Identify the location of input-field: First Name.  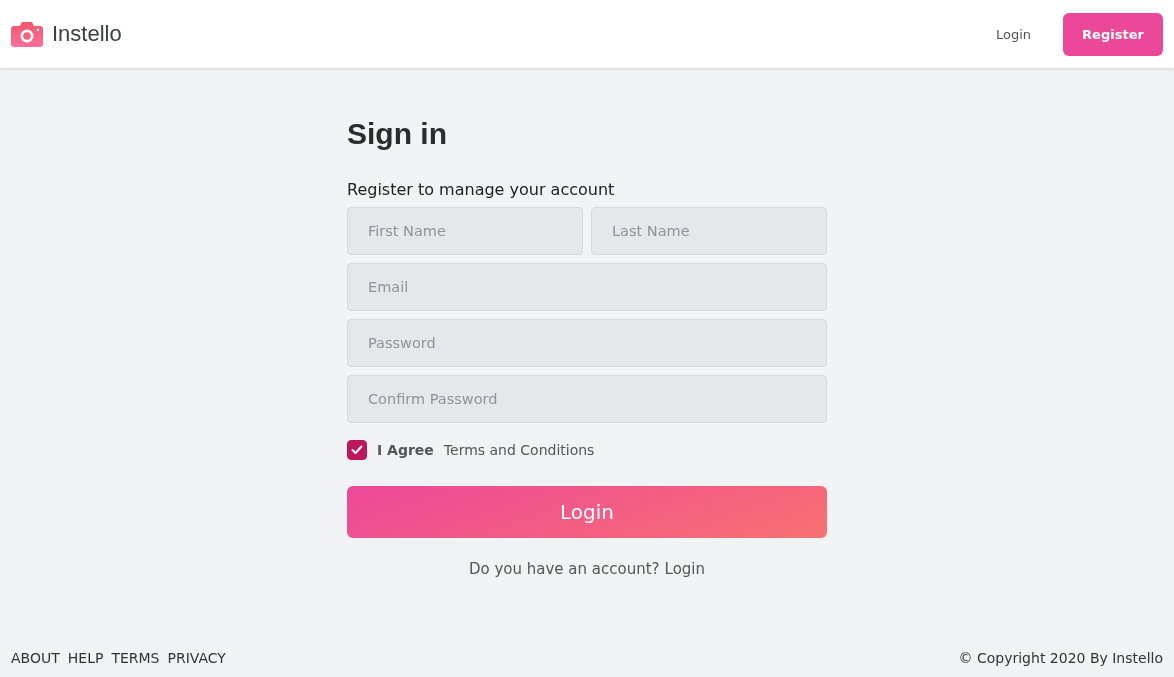
(465, 231).